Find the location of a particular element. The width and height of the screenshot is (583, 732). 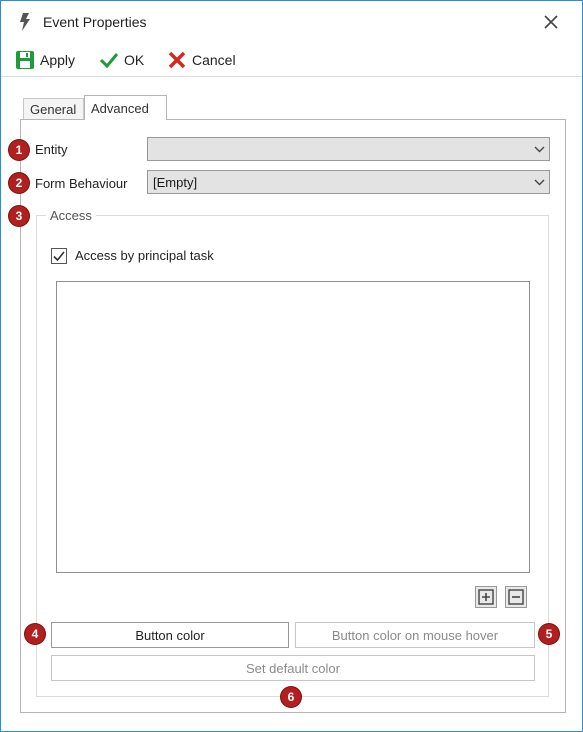

callout-badge-6: 6 is located at coordinates (291, 697).